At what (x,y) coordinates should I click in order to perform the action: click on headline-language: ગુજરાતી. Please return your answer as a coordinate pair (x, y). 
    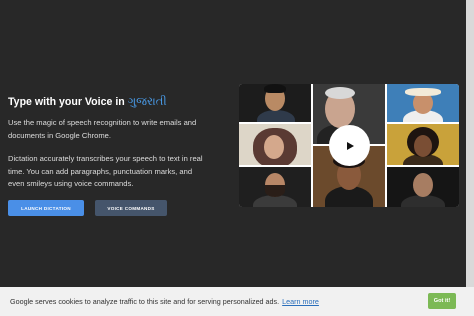
    Looking at the image, I should click on (147, 101).